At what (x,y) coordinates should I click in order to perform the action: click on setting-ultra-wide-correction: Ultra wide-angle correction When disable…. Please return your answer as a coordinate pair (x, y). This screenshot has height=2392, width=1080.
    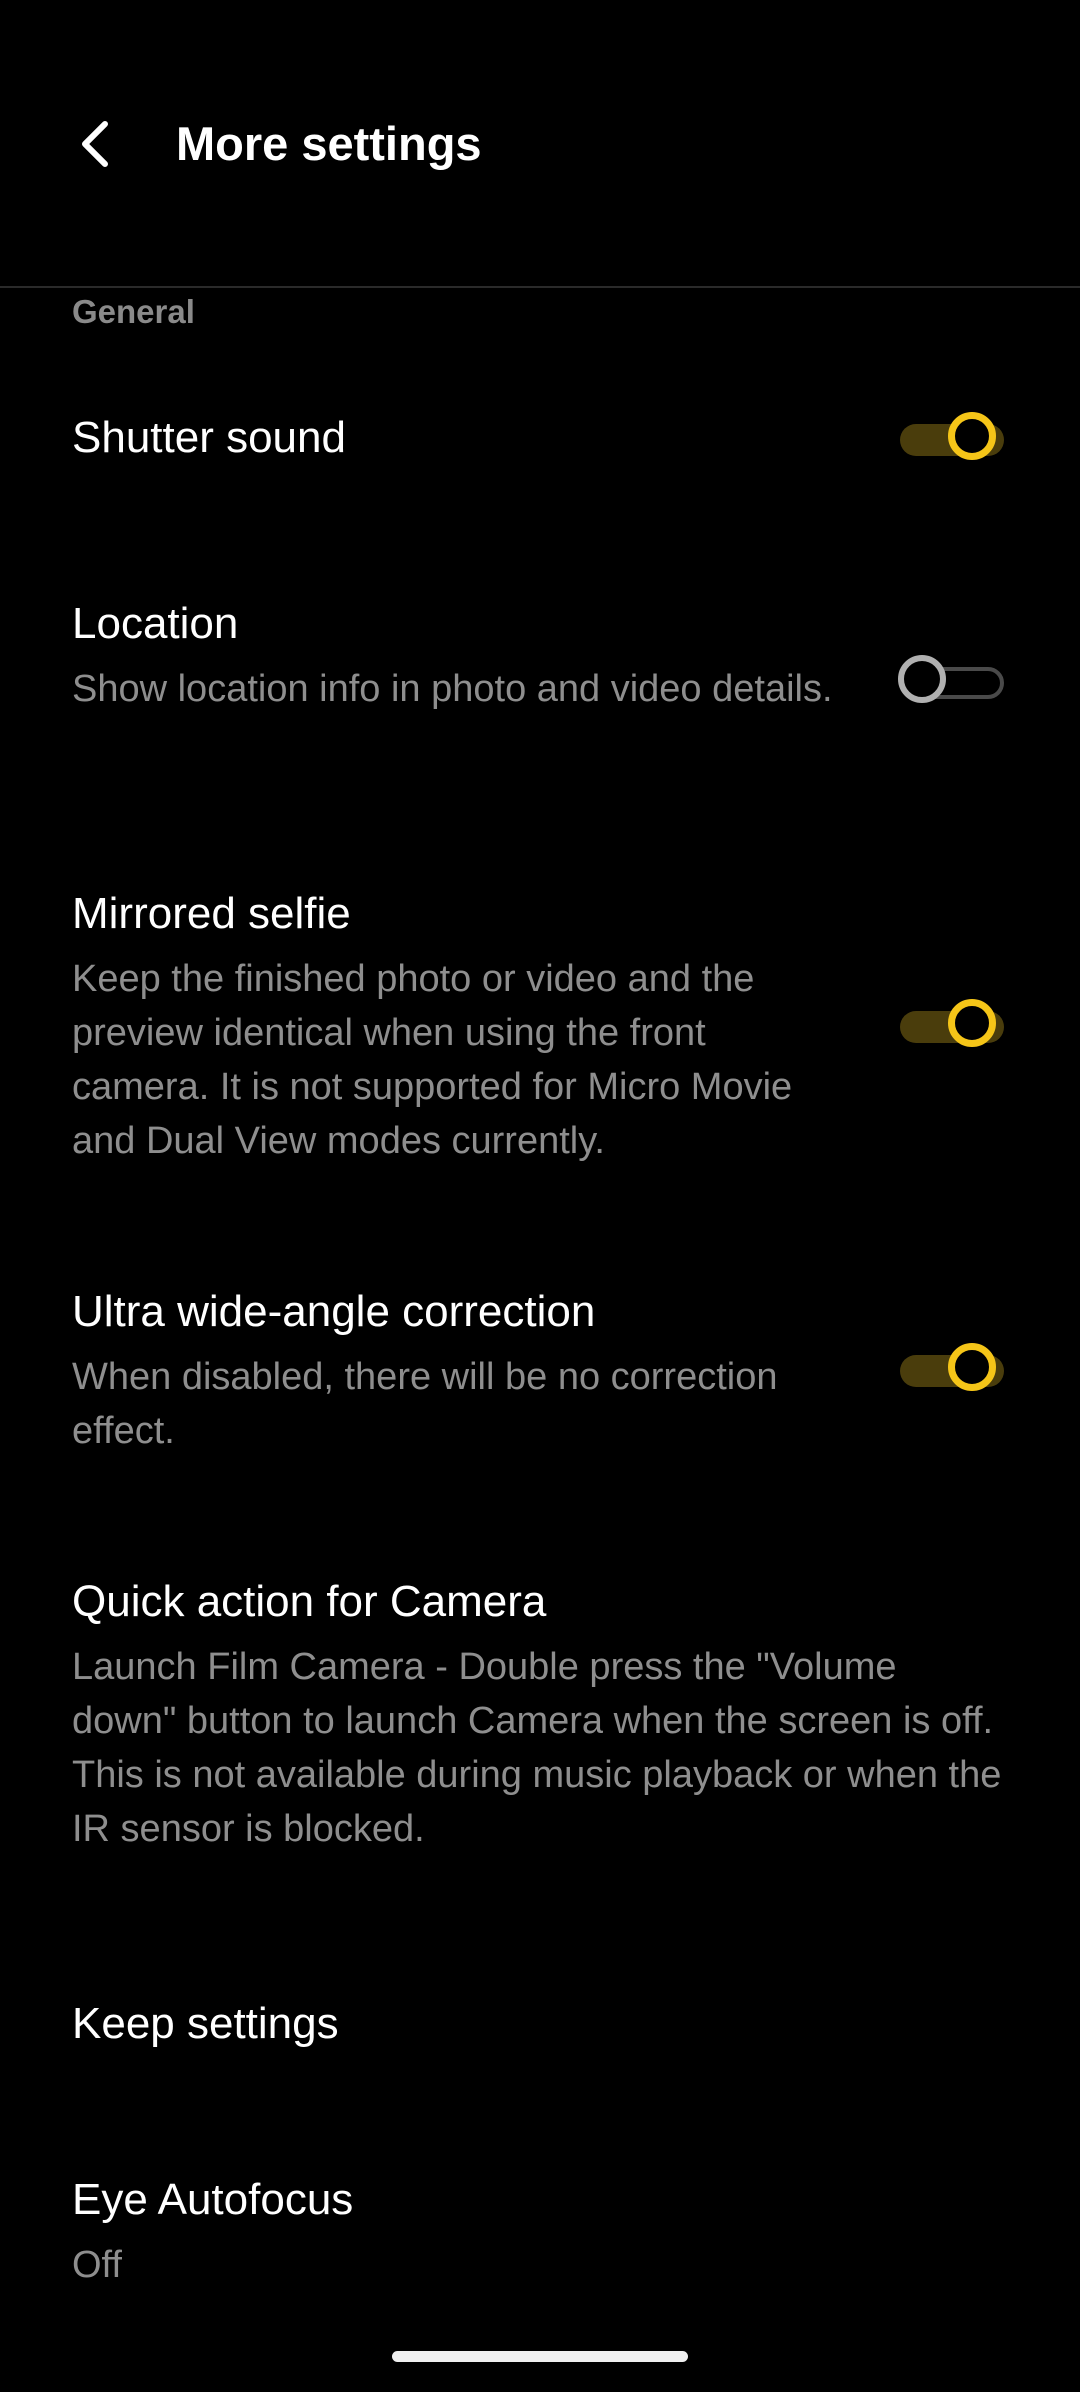
    Looking at the image, I should click on (540, 1371).